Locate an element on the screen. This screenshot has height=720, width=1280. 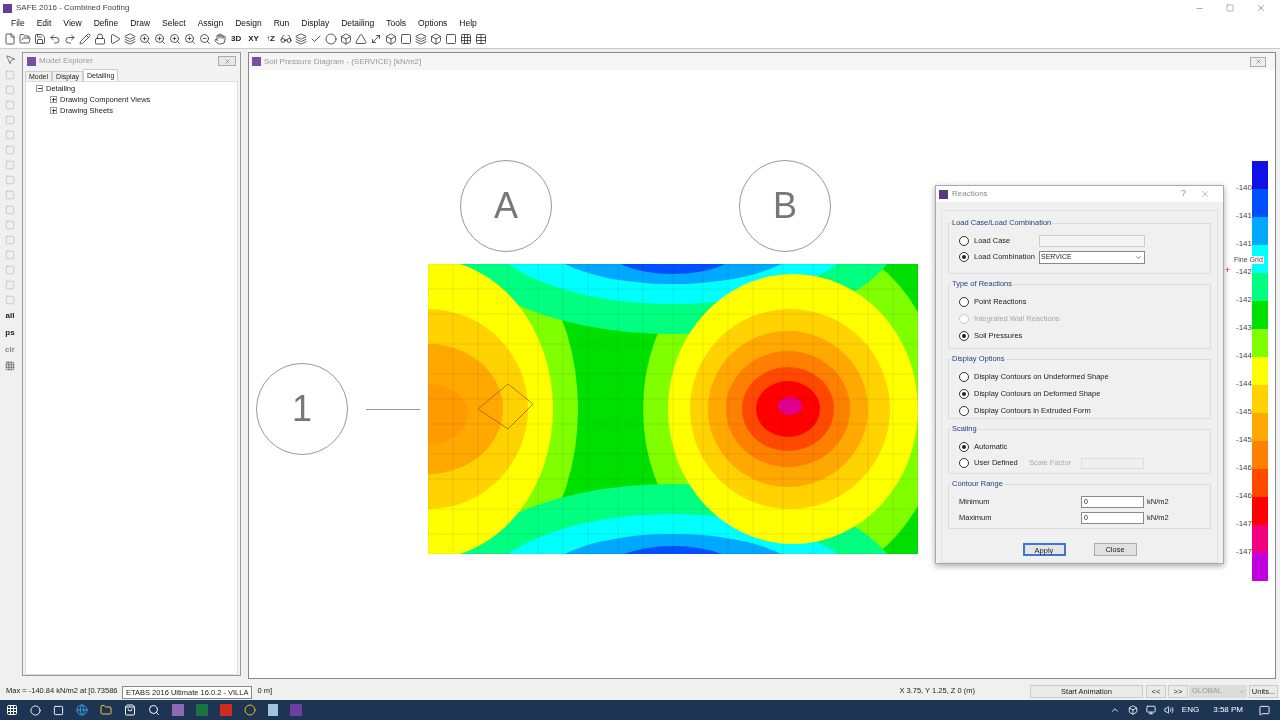
panel-title: Model Explorer is located at coordinates (66, 61).